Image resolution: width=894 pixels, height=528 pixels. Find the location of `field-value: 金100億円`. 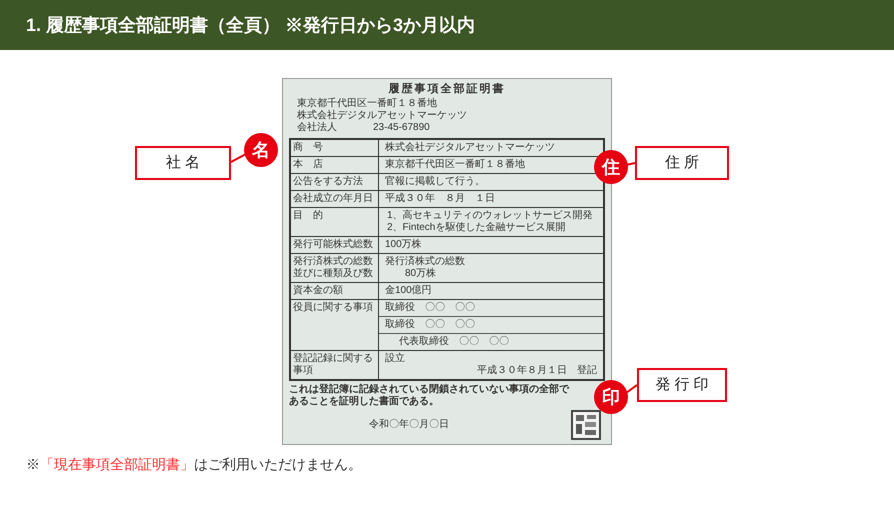

field-value: 金100億円 is located at coordinates (409, 291).